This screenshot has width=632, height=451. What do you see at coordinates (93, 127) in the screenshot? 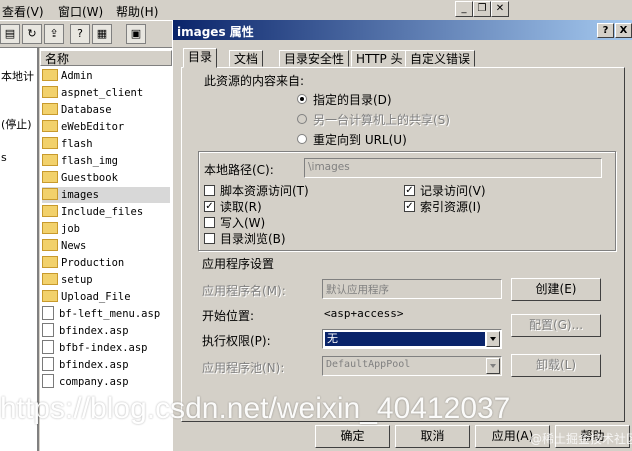
I see `list-item-label: eWebEditor` at bounding box center [93, 127].